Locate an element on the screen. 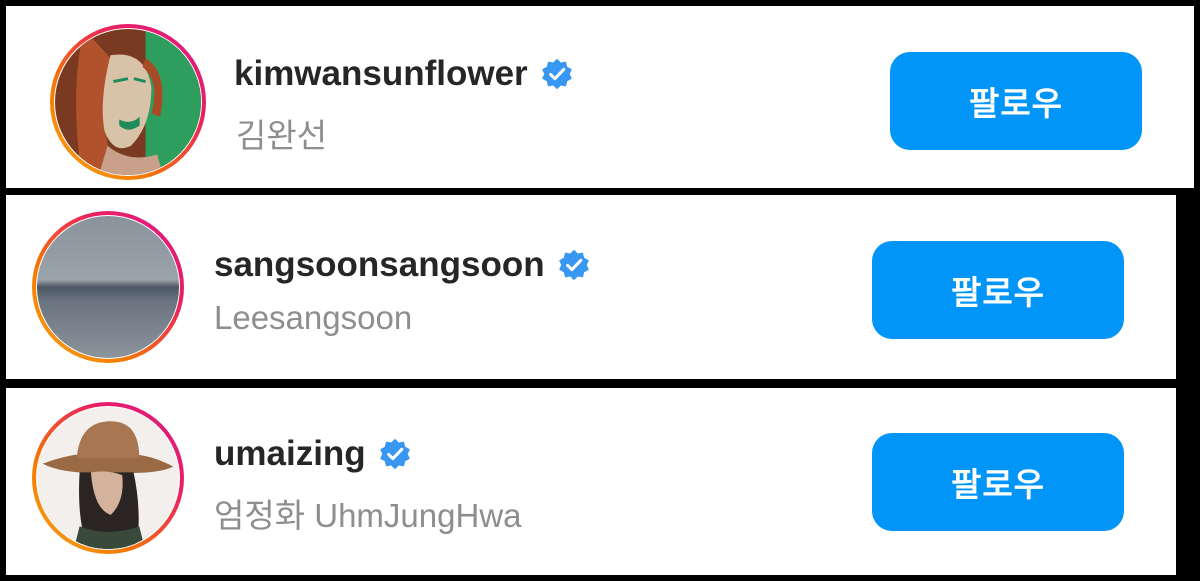 This screenshot has width=1200, height=581. painted-portrait-avatar is located at coordinates (128, 102).